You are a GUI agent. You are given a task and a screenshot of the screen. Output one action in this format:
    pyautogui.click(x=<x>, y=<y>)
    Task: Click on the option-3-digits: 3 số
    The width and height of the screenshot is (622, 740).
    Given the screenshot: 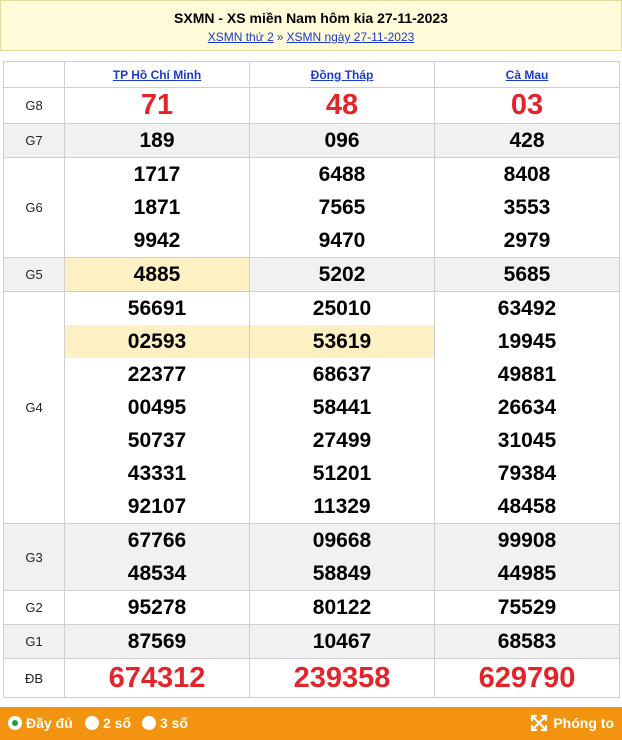 What is the action you would take?
    pyautogui.click(x=165, y=723)
    